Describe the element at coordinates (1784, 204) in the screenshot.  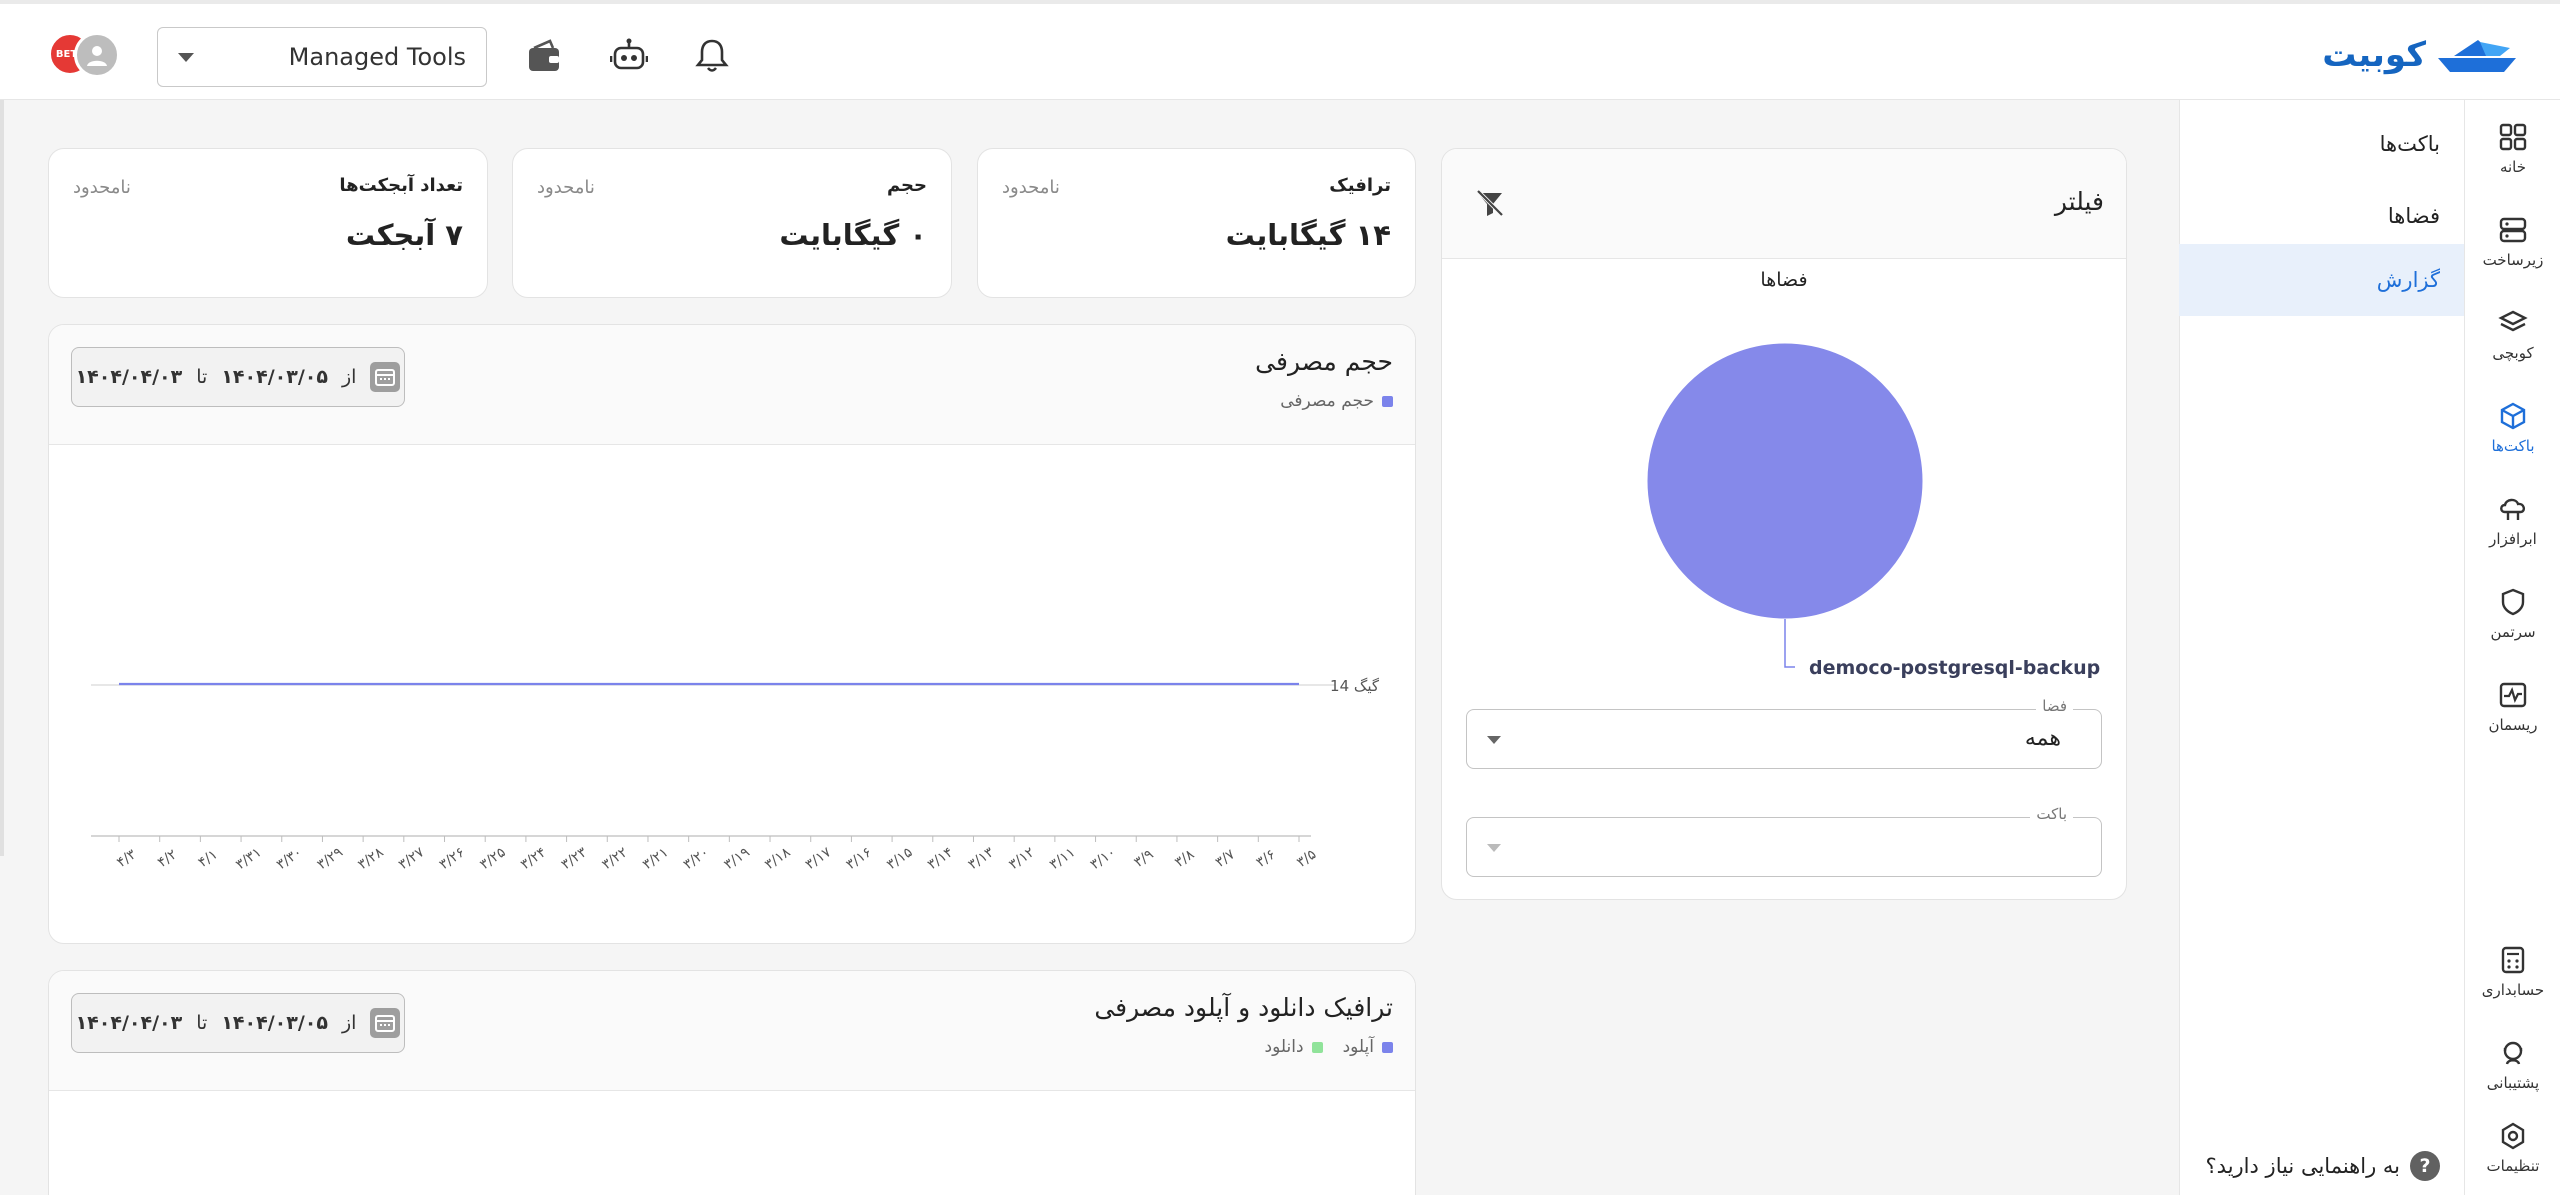
I see `filter-panel-header: فیلتر` at that location.